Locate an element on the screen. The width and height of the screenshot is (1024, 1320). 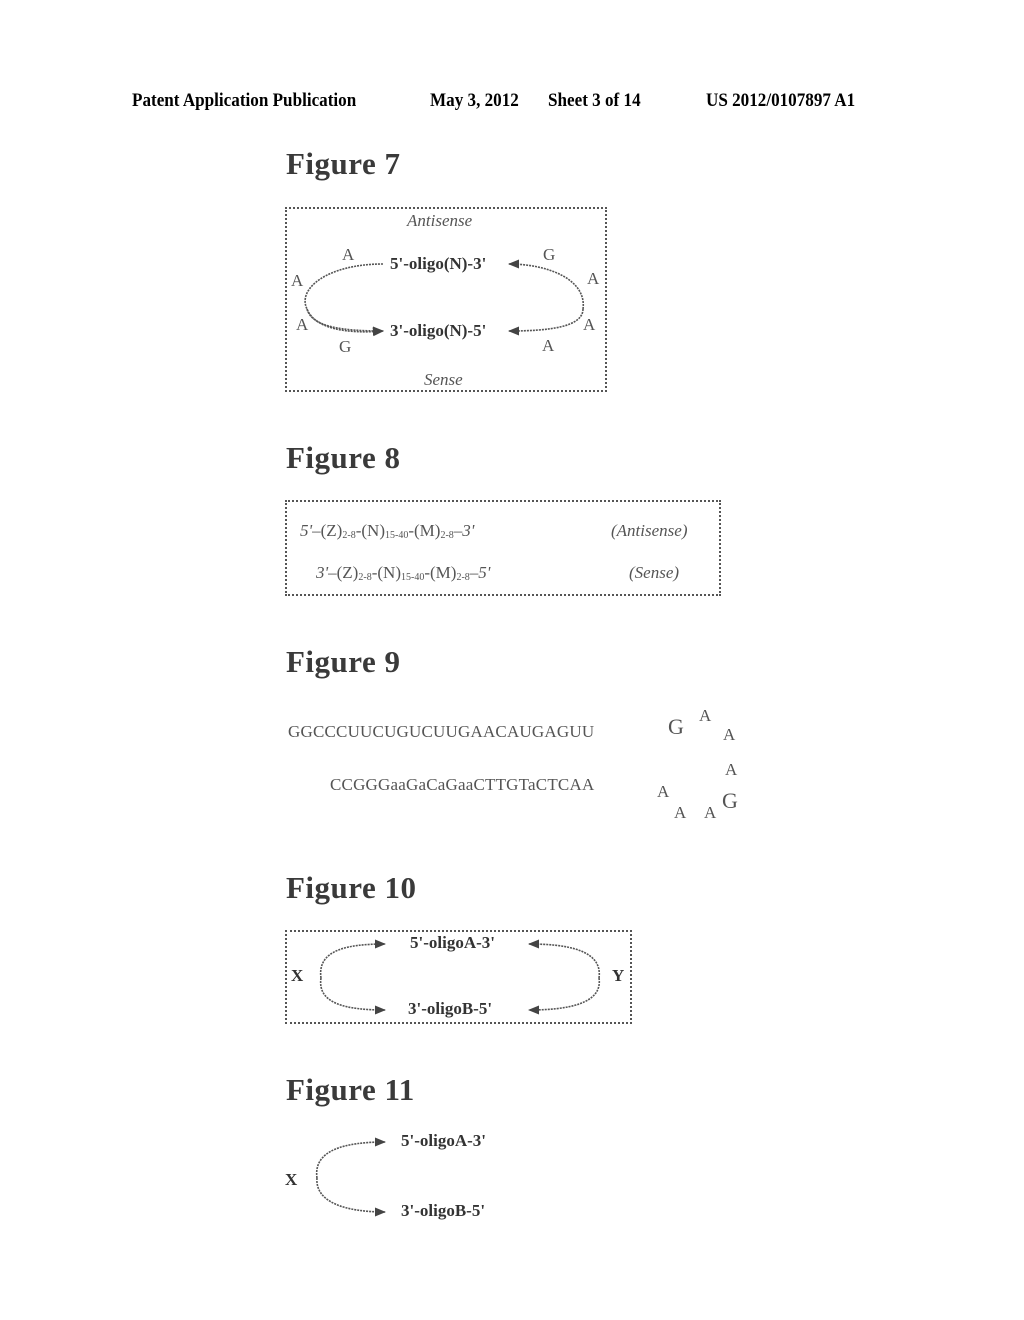
linker-y: Y is located at coordinates (618, 975).